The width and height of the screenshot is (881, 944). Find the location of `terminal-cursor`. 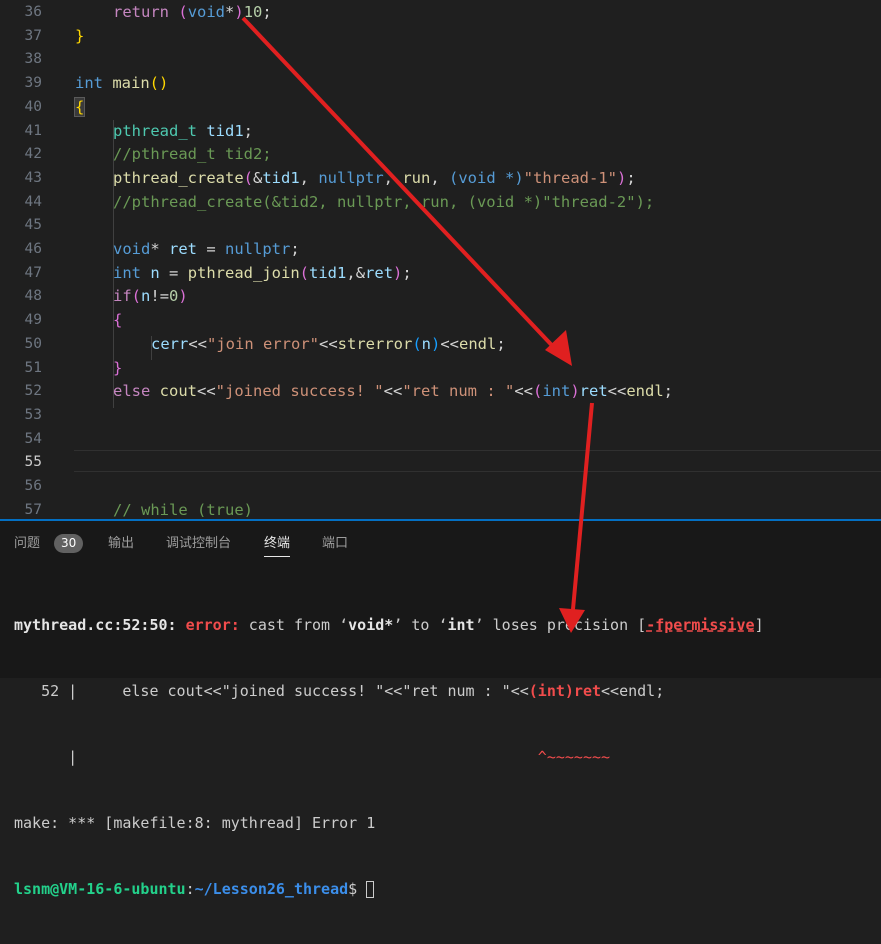

terminal-cursor is located at coordinates (370, 889).